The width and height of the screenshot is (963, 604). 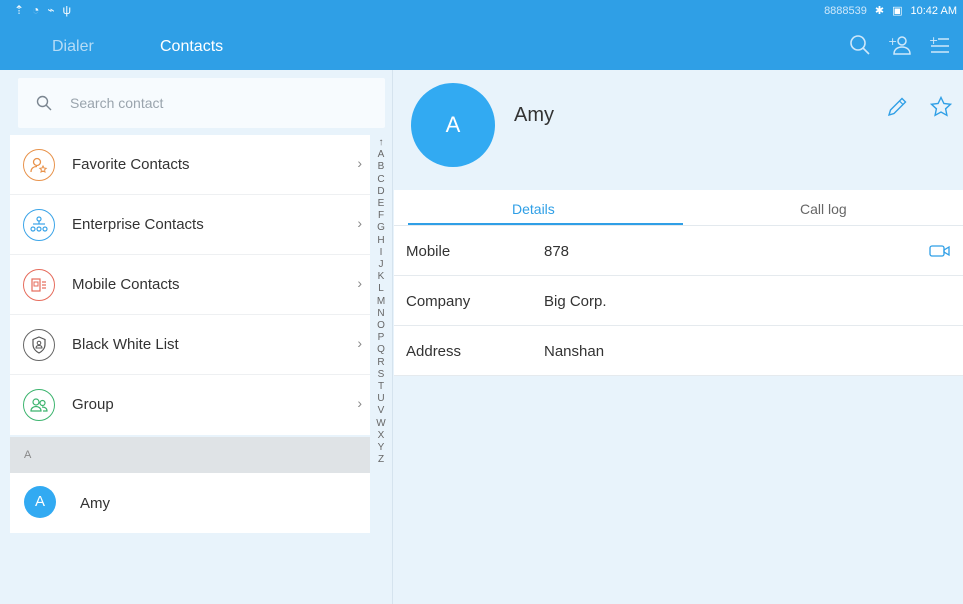 What do you see at coordinates (126, 284) in the screenshot?
I see `category-label: Mobile Contacts` at bounding box center [126, 284].